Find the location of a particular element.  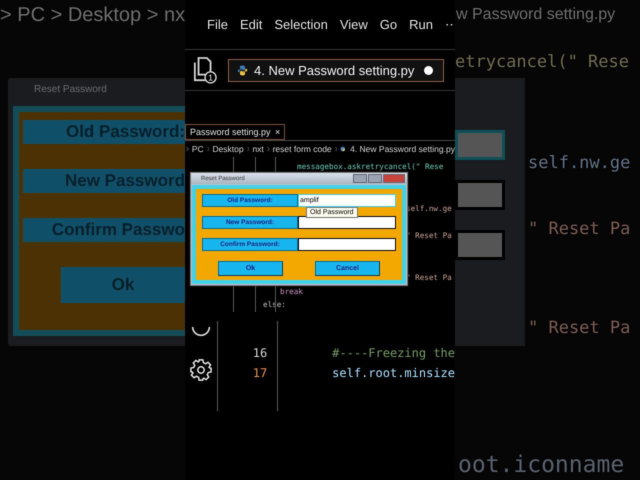

menu-item: Run is located at coordinates (421, 24).